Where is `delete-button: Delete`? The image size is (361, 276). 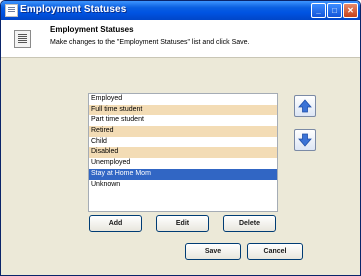
delete-button: Delete is located at coordinates (249, 223).